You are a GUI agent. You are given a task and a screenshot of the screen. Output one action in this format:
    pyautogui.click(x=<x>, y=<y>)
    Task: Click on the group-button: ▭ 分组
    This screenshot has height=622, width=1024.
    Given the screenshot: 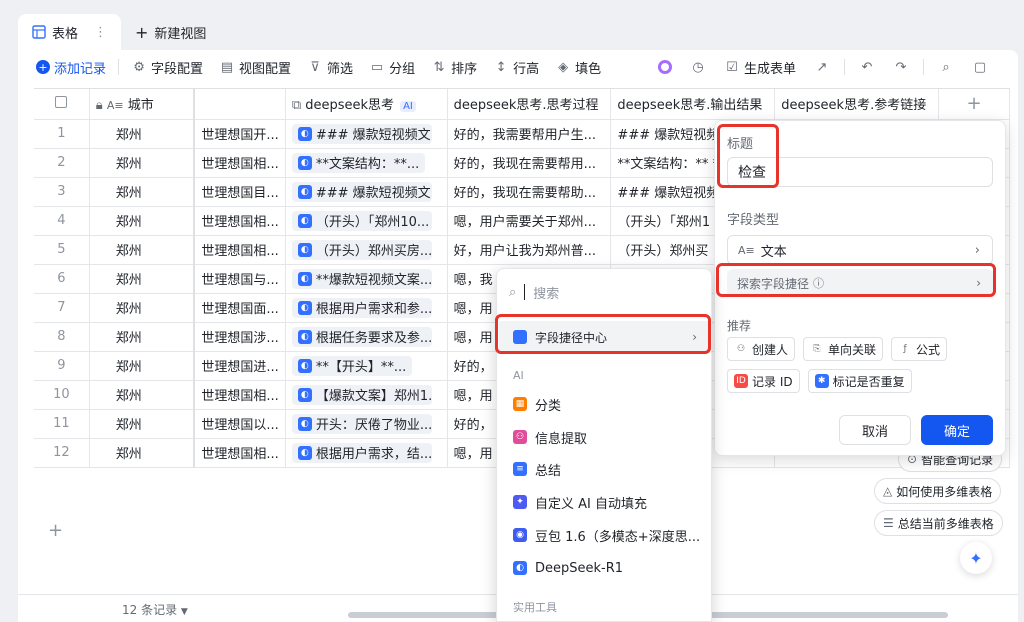 What is the action you would take?
    pyautogui.click(x=392, y=67)
    